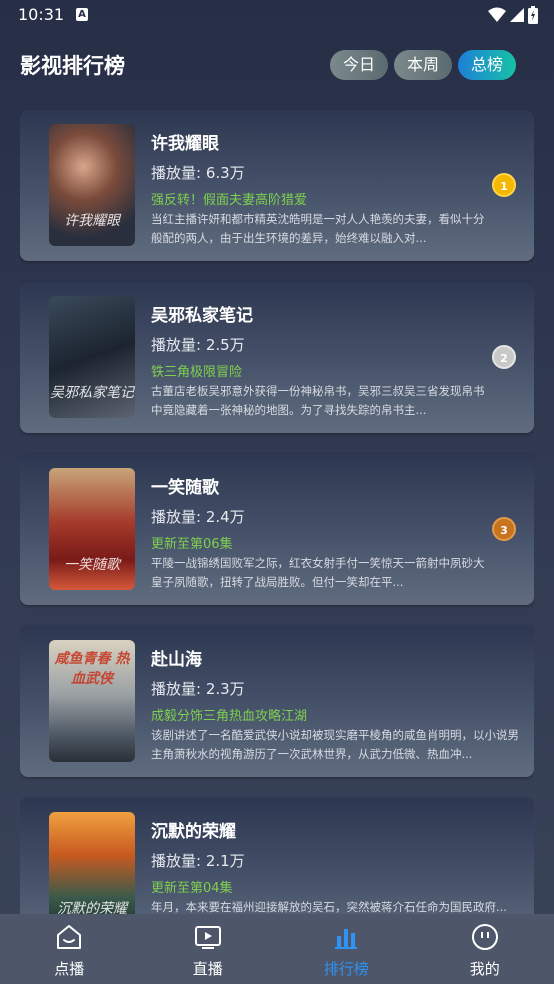 The image size is (554, 984). What do you see at coordinates (72, 66) in the screenshot?
I see `page-title: 影视排行榜` at bounding box center [72, 66].